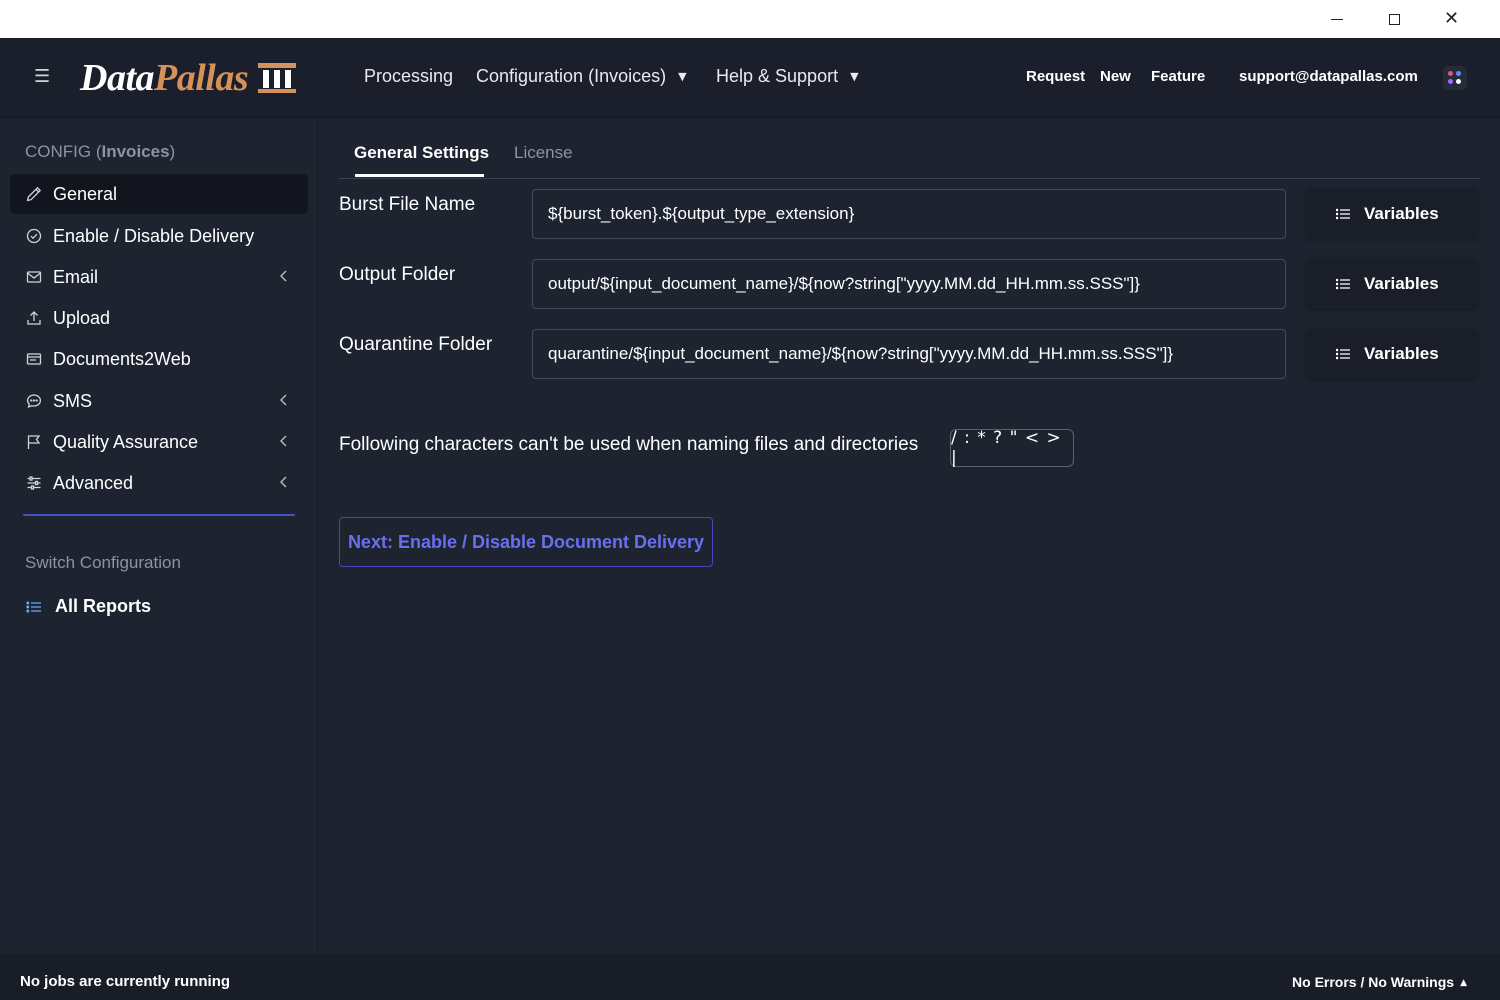  I want to click on forbidden-characters-badge: / : * ? " < > |, so click(1012, 448).